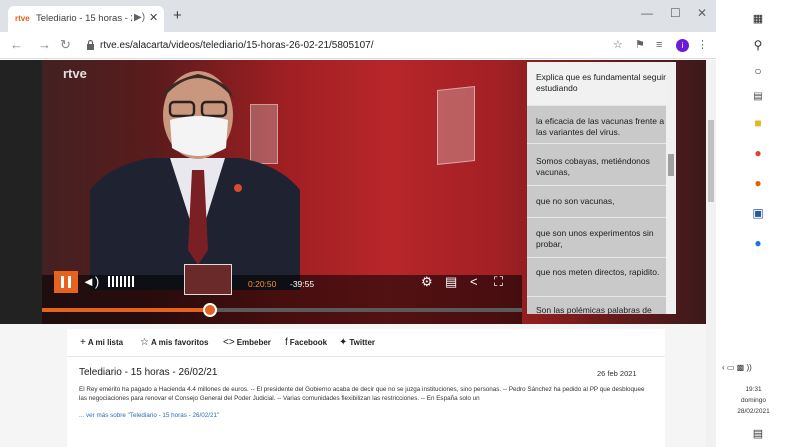  Describe the element at coordinates (306, 343) in the screenshot. I see `facebook-share-button: f Facebook` at that location.